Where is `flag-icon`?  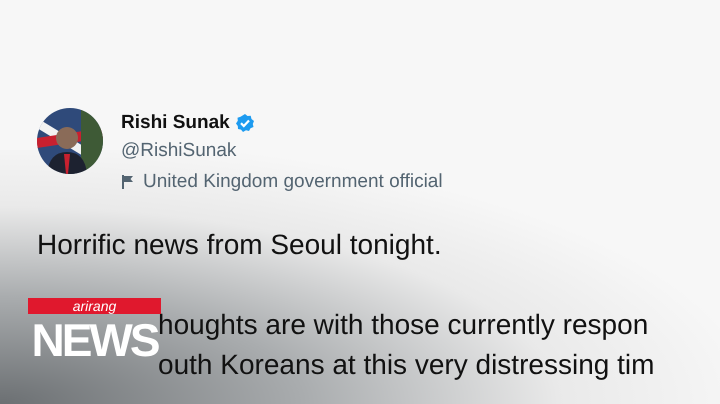
flag-icon is located at coordinates (128, 182).